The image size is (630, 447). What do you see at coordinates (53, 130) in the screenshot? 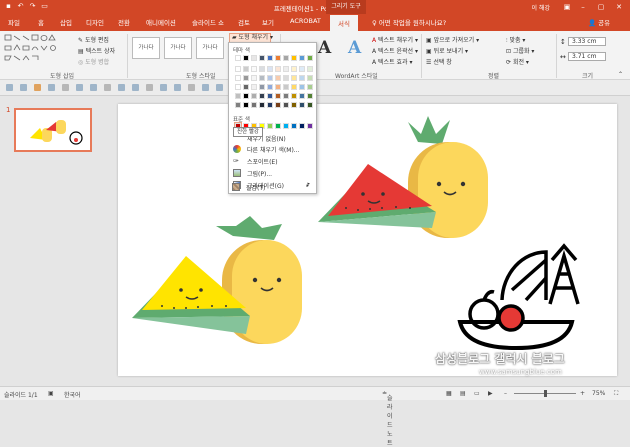
I see `slide-thumbnail` at bounding box center [53, 130].